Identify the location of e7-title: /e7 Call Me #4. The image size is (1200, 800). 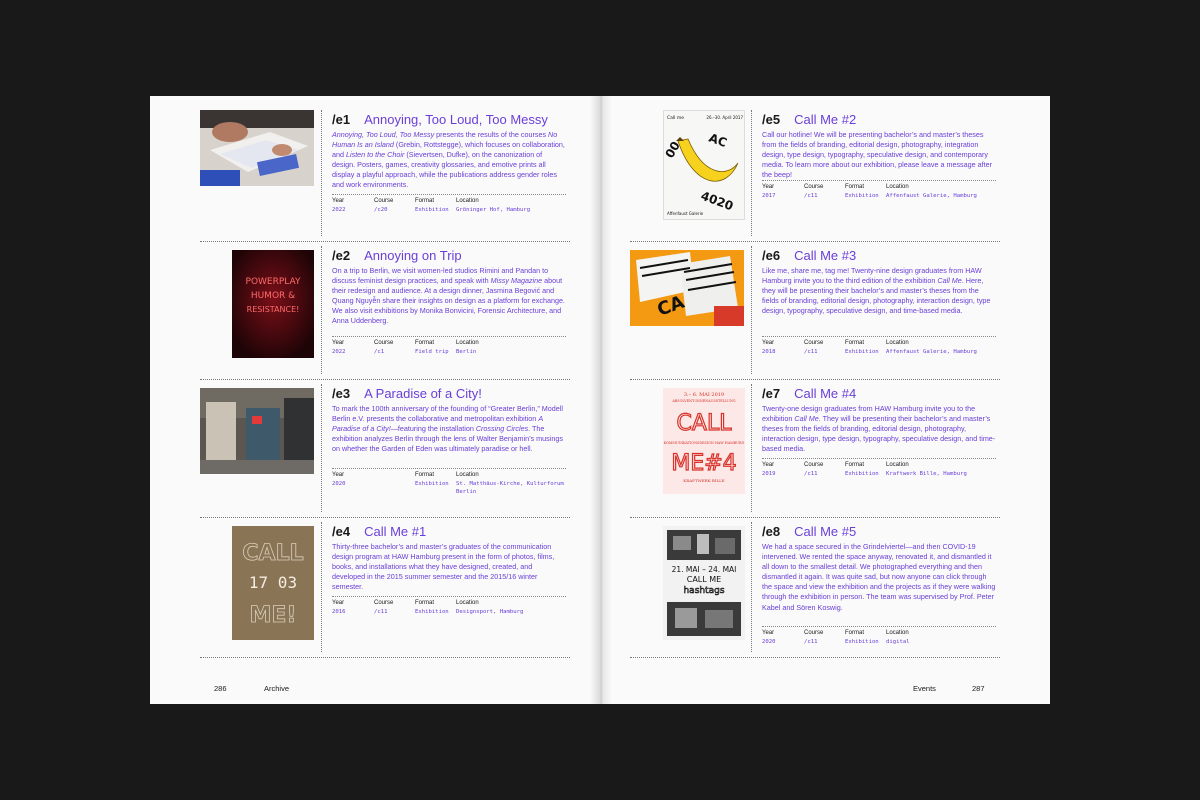
(809, 393).